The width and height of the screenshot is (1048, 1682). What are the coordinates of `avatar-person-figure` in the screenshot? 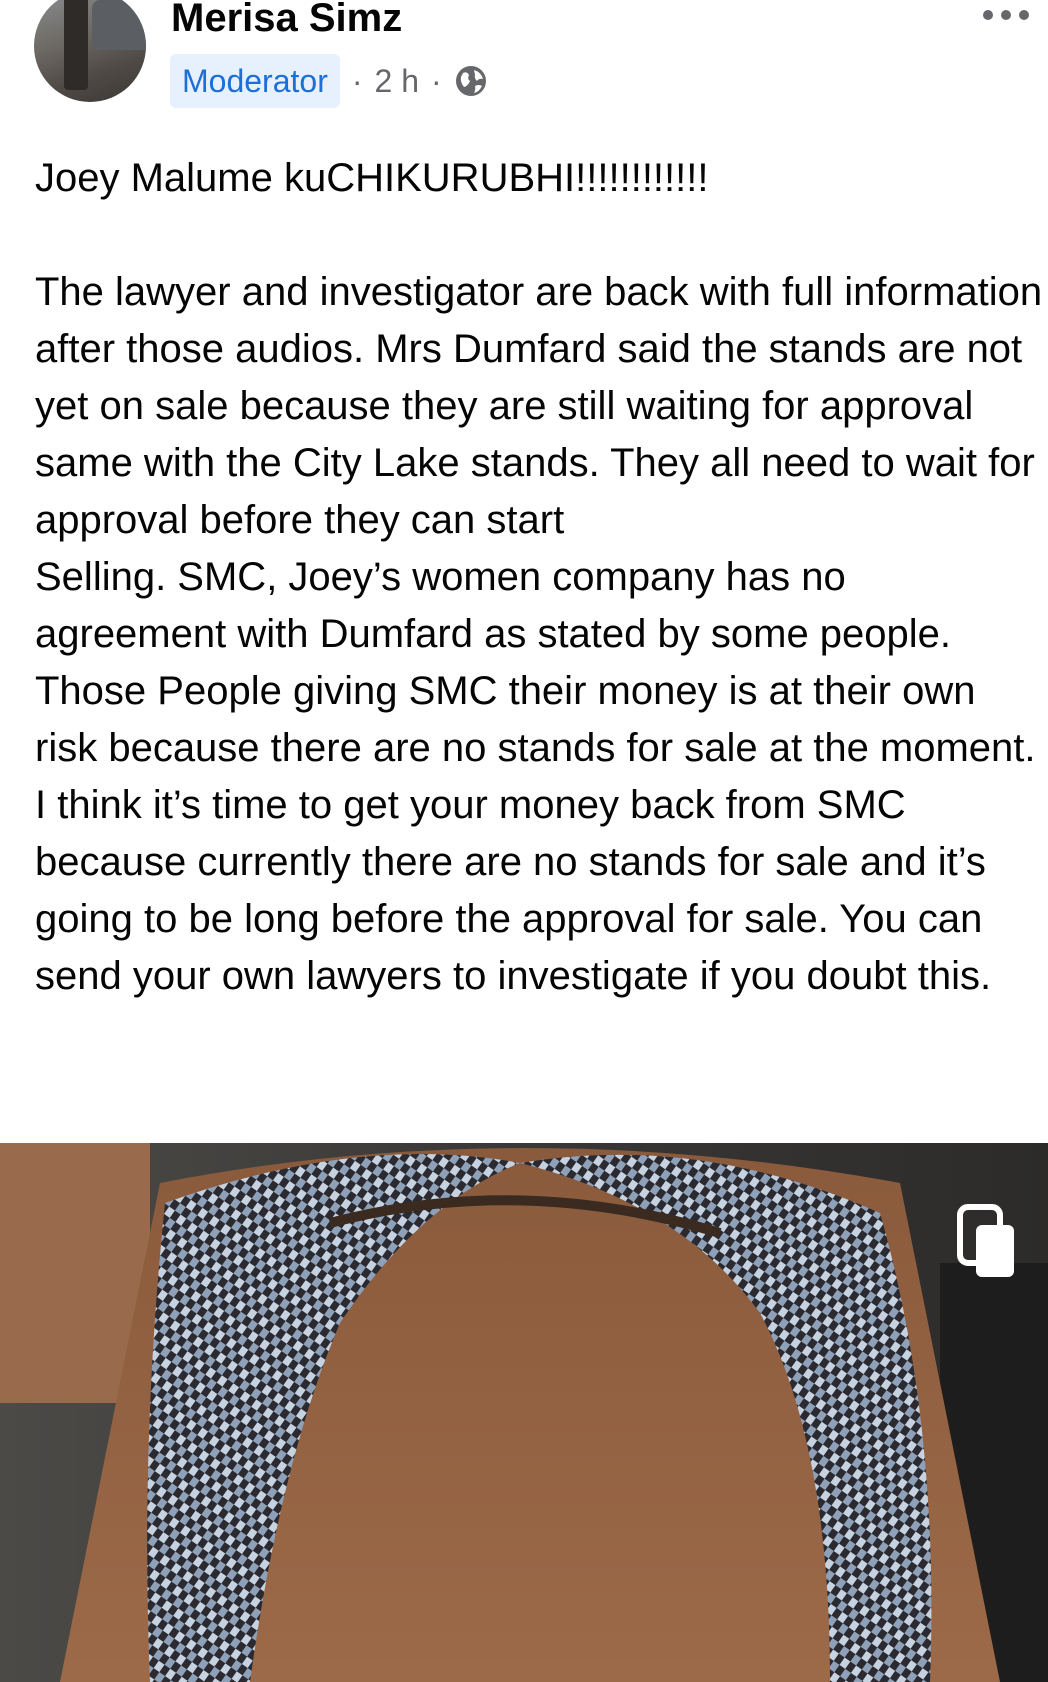 It's located at (76, 45).